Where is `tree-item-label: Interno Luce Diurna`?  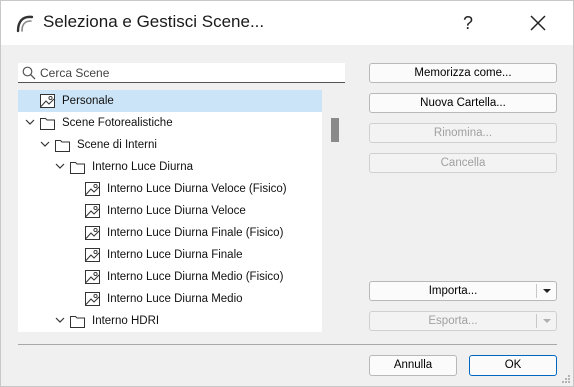 tree-item-label: Interno Luce Diurna is located at coordinates (143, 167).